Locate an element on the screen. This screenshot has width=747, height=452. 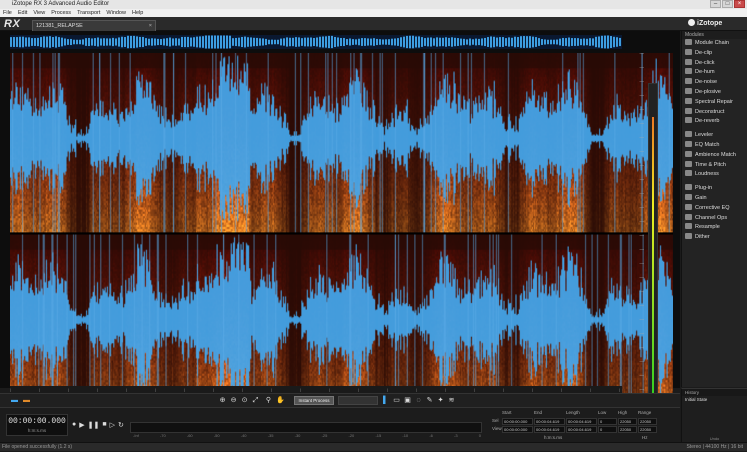
sel-high-field: 22050 is located at coordinates (627, 421).